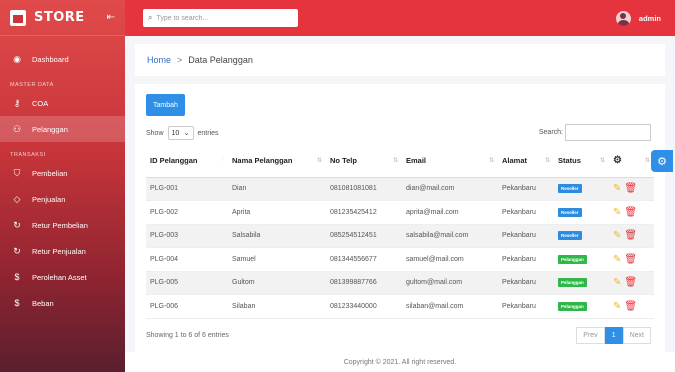  I want to click on sidebar-toggle-icon: ⇤, so click(111, 17).